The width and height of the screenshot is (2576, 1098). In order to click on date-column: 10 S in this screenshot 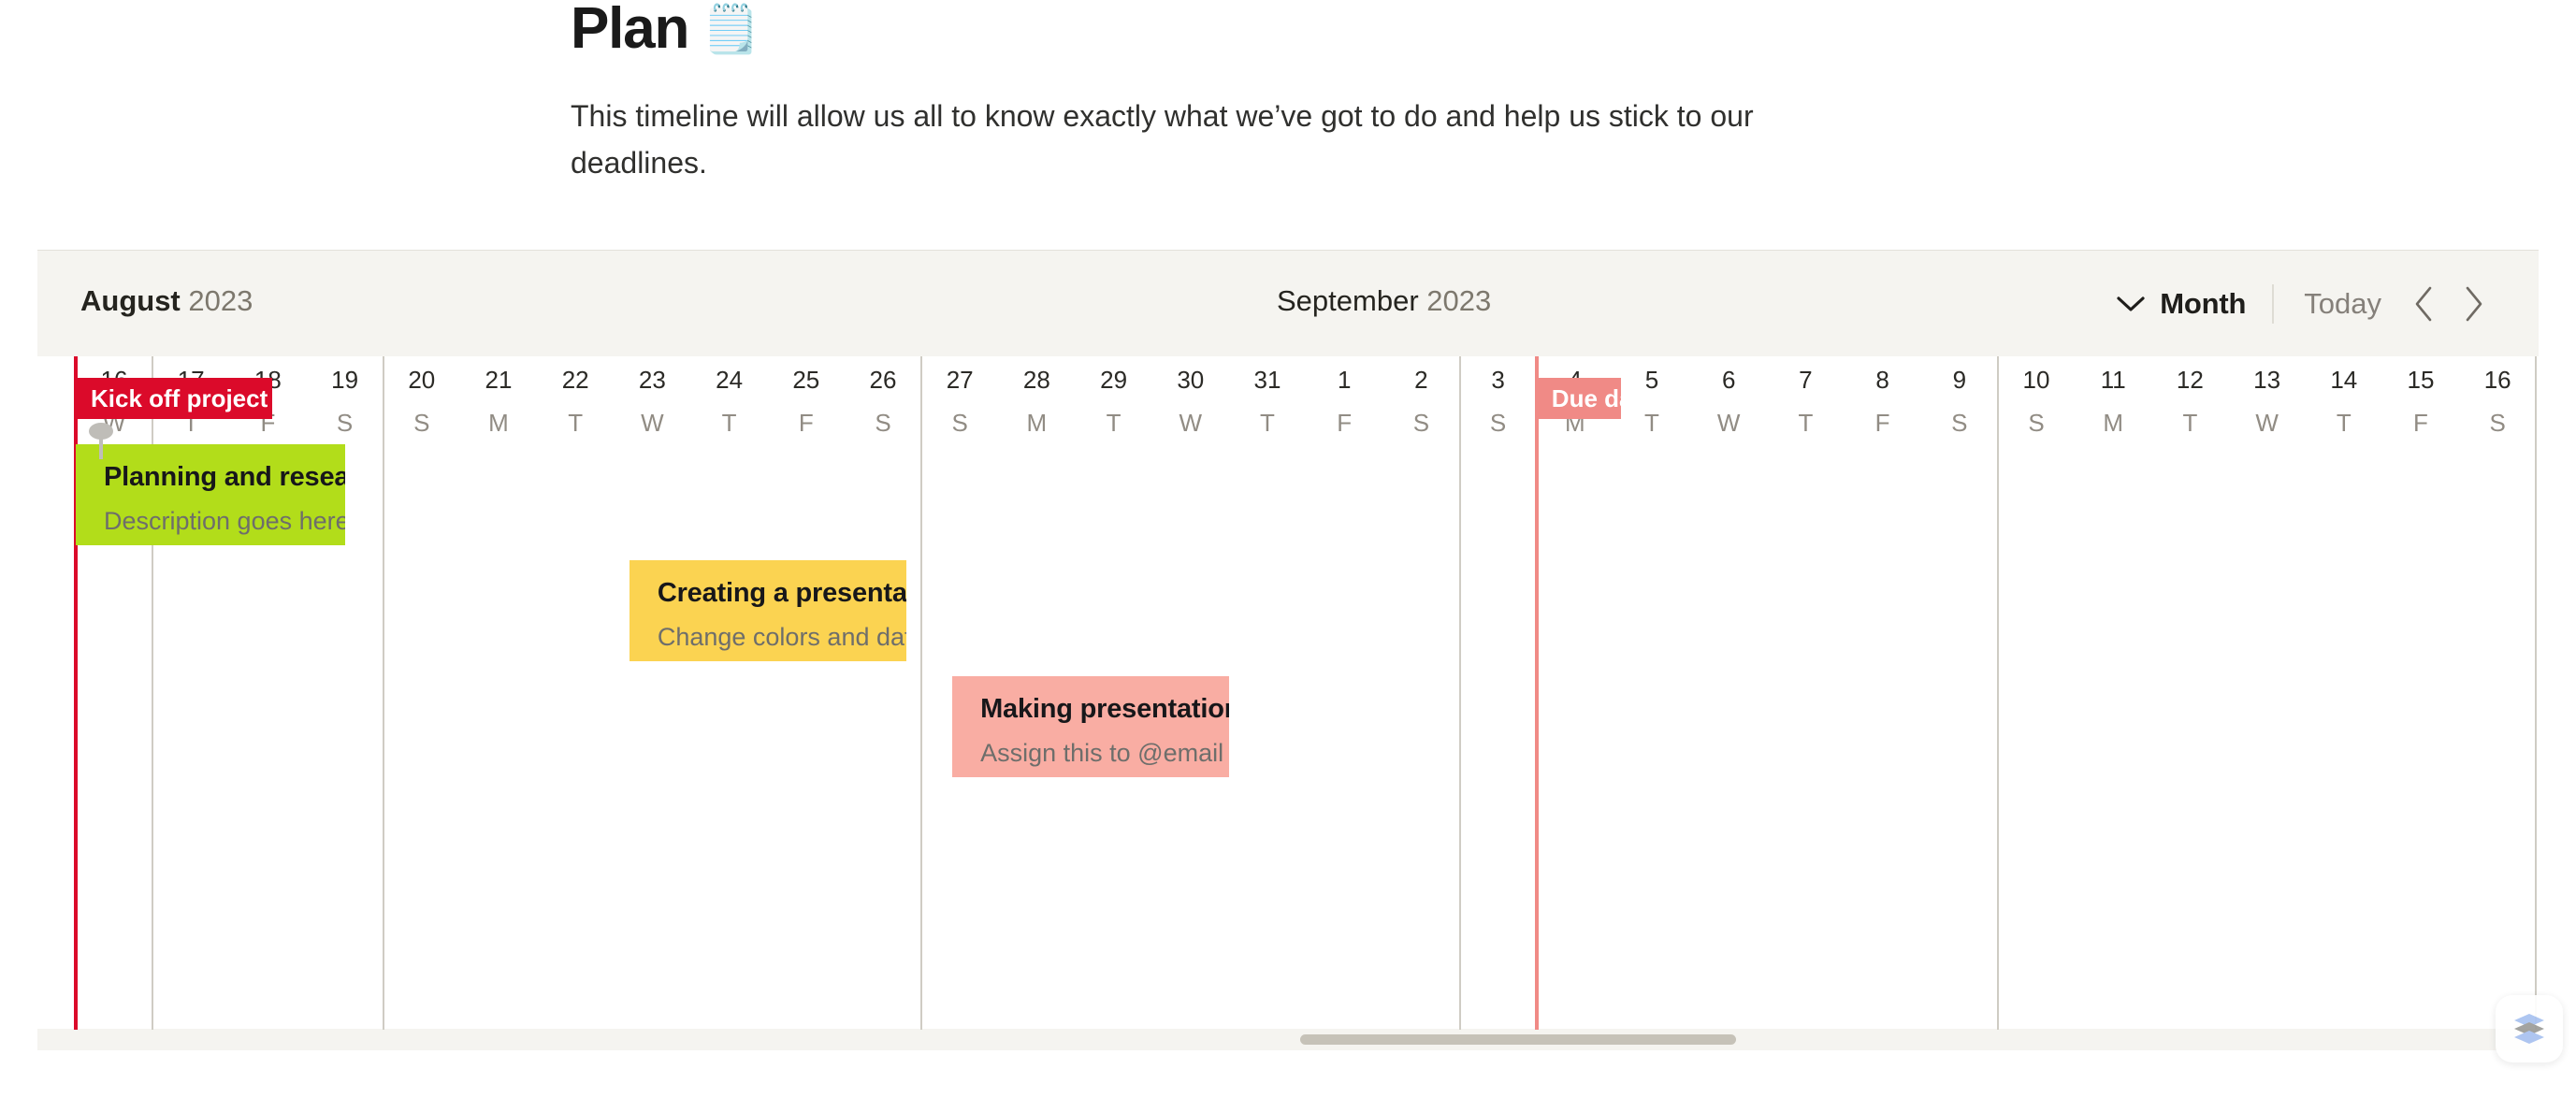, I will do `click(2037, 395)`.